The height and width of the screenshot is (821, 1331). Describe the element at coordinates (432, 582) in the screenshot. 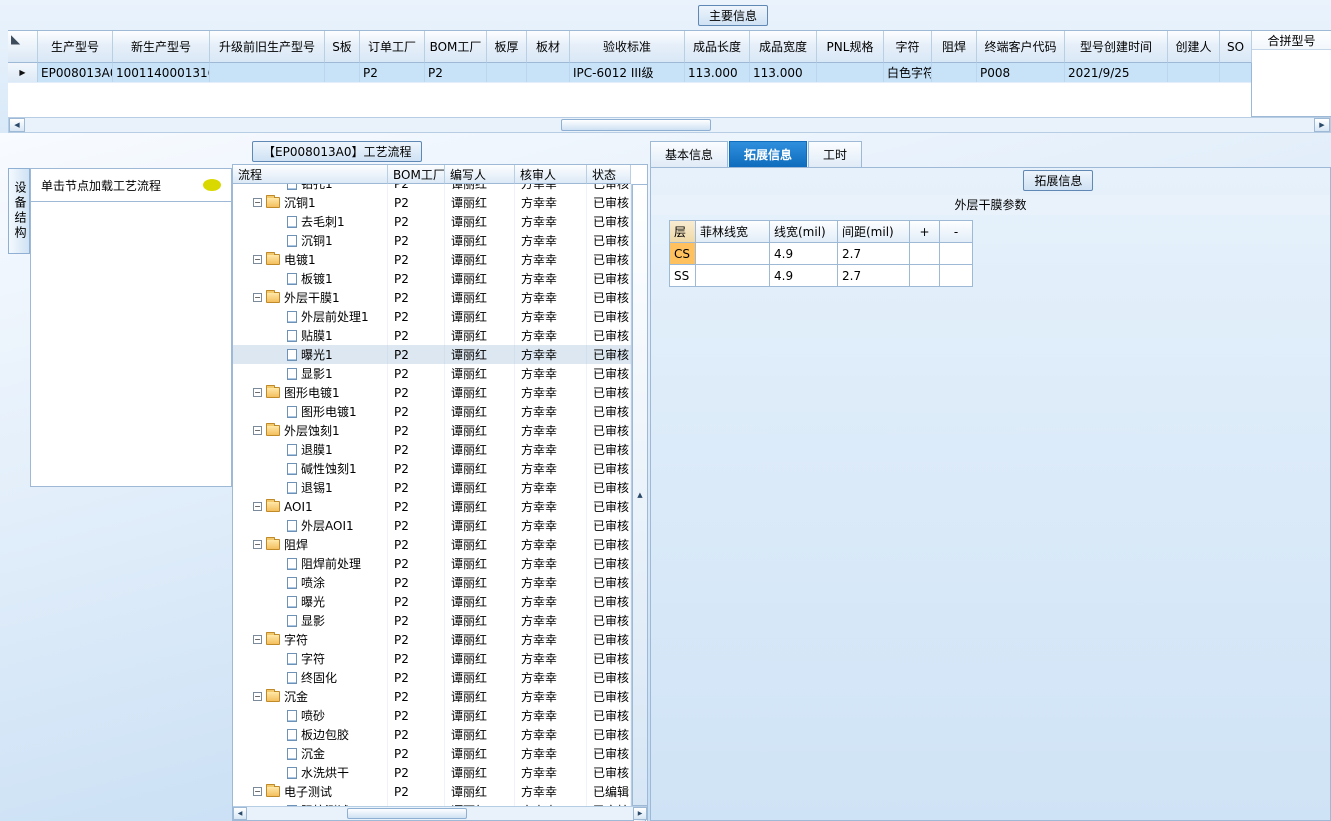

I see `tree-row: 喷涂 P2 谭丽红 方幸幸 已审核` at that location.